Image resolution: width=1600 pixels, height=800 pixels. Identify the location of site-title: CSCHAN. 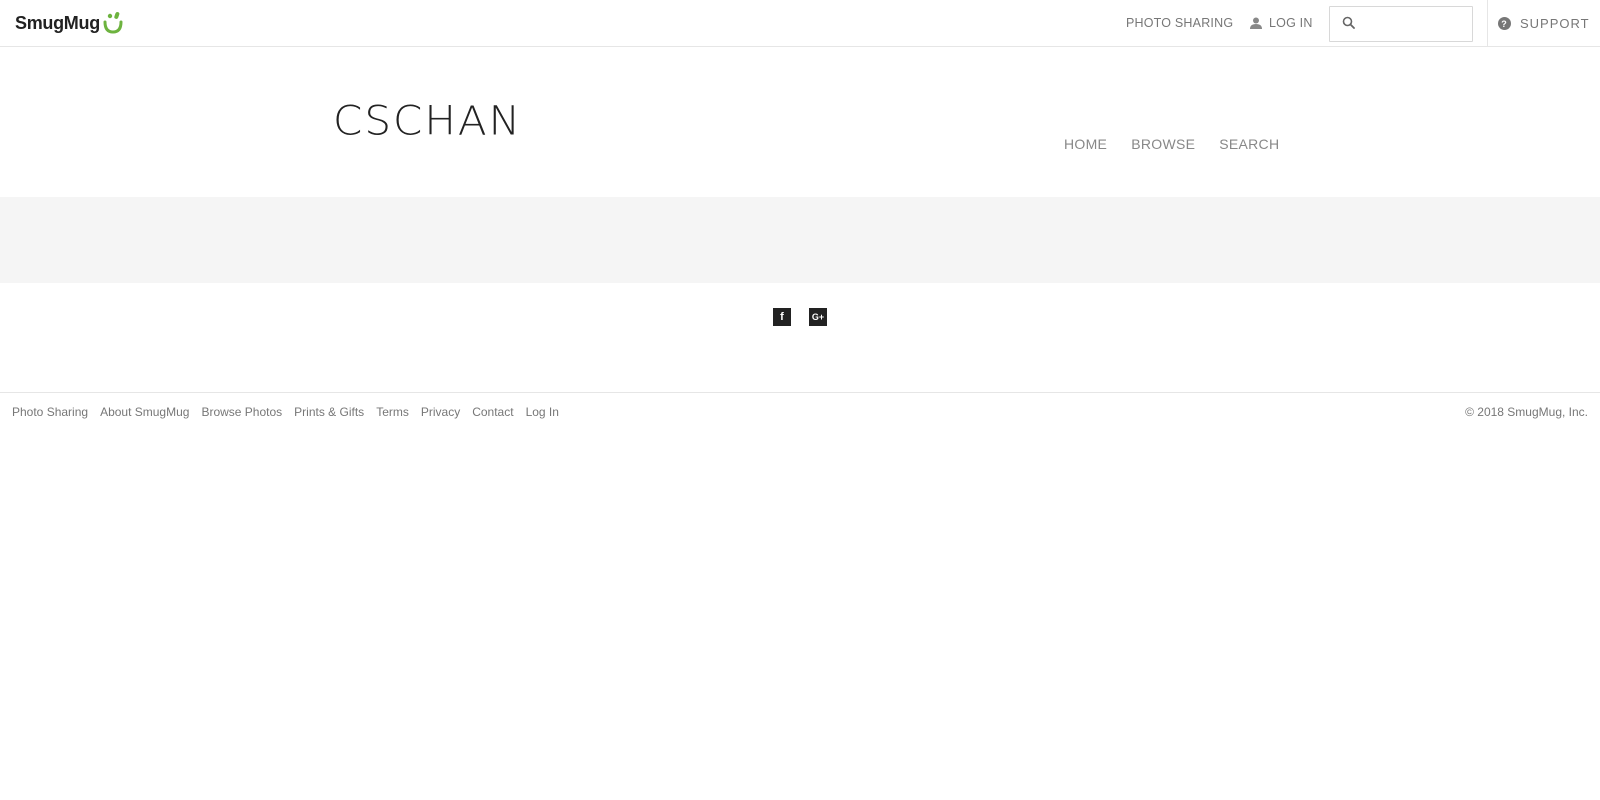
(427, 120).